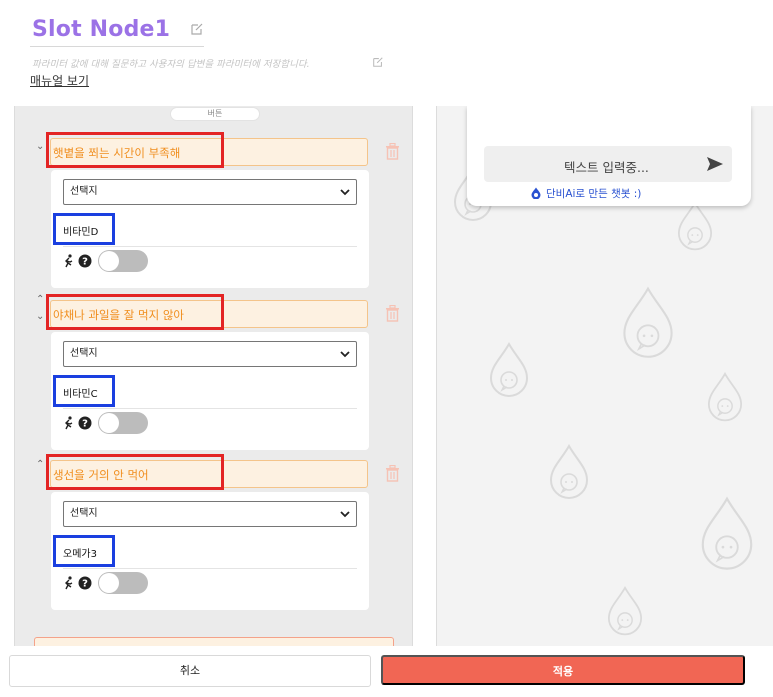 This screenshot has height=697, width=773. What do you see at coordinates (210, 229) in the screenshot?
I see `button-settings-card: 선택지 비타민D ?` at bounding box center [210, 229].